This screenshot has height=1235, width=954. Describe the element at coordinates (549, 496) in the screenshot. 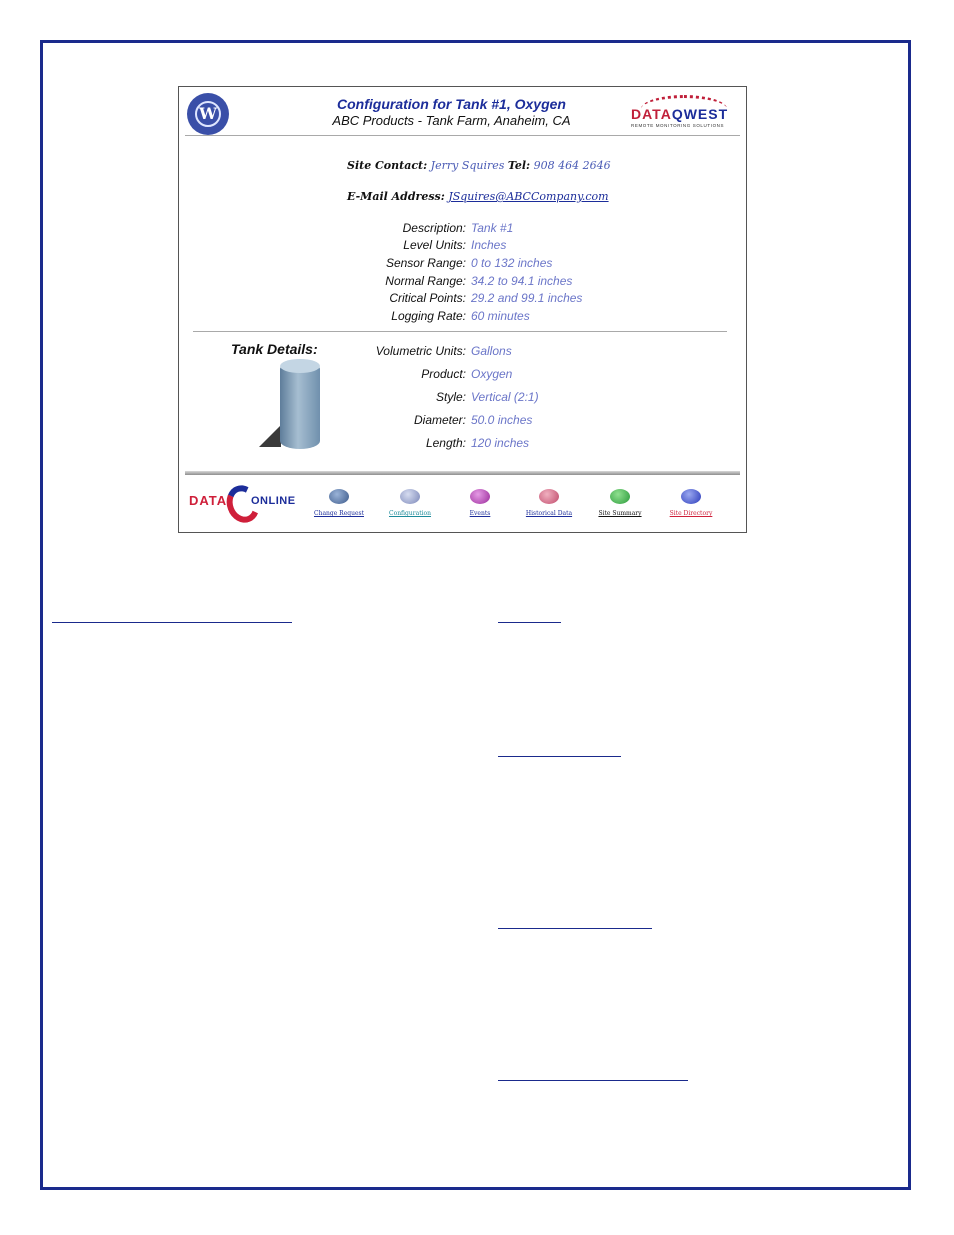

I see `chart-icon` at that location.